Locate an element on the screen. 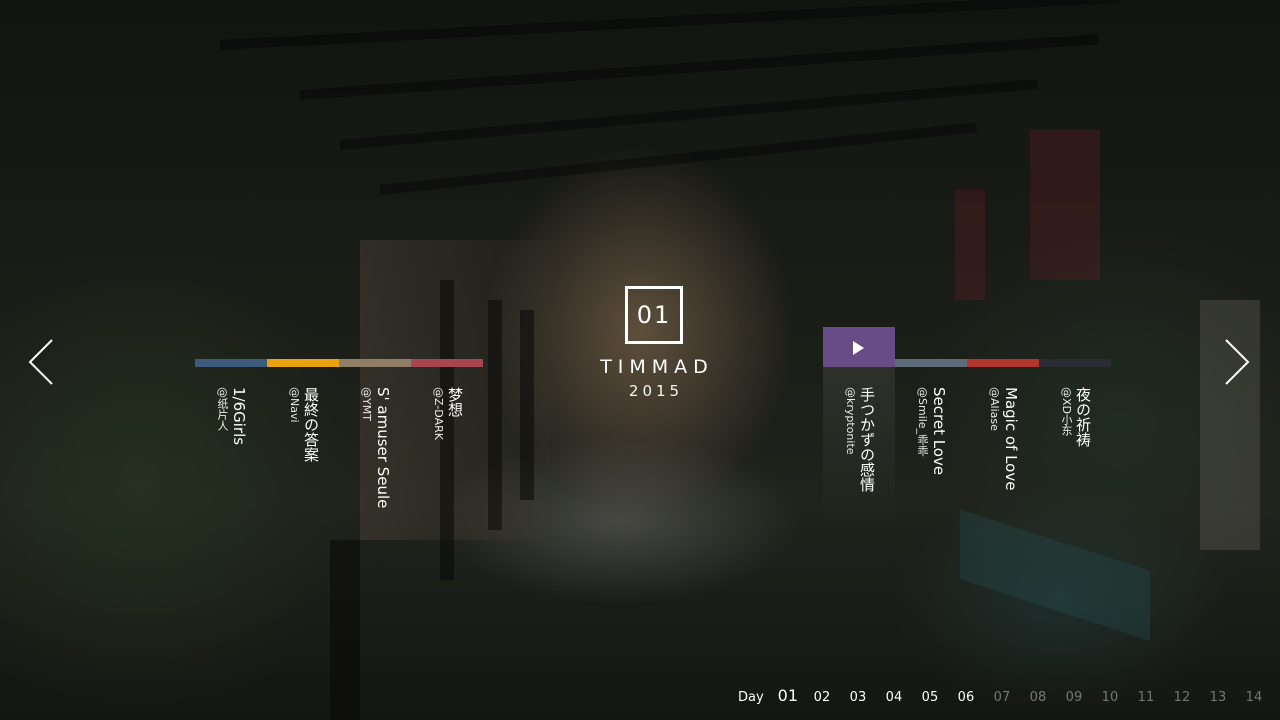 This screenshot has width=1280, height=720. track-item: 梦想 @Z-DARK is located at coordinates (447, 399).